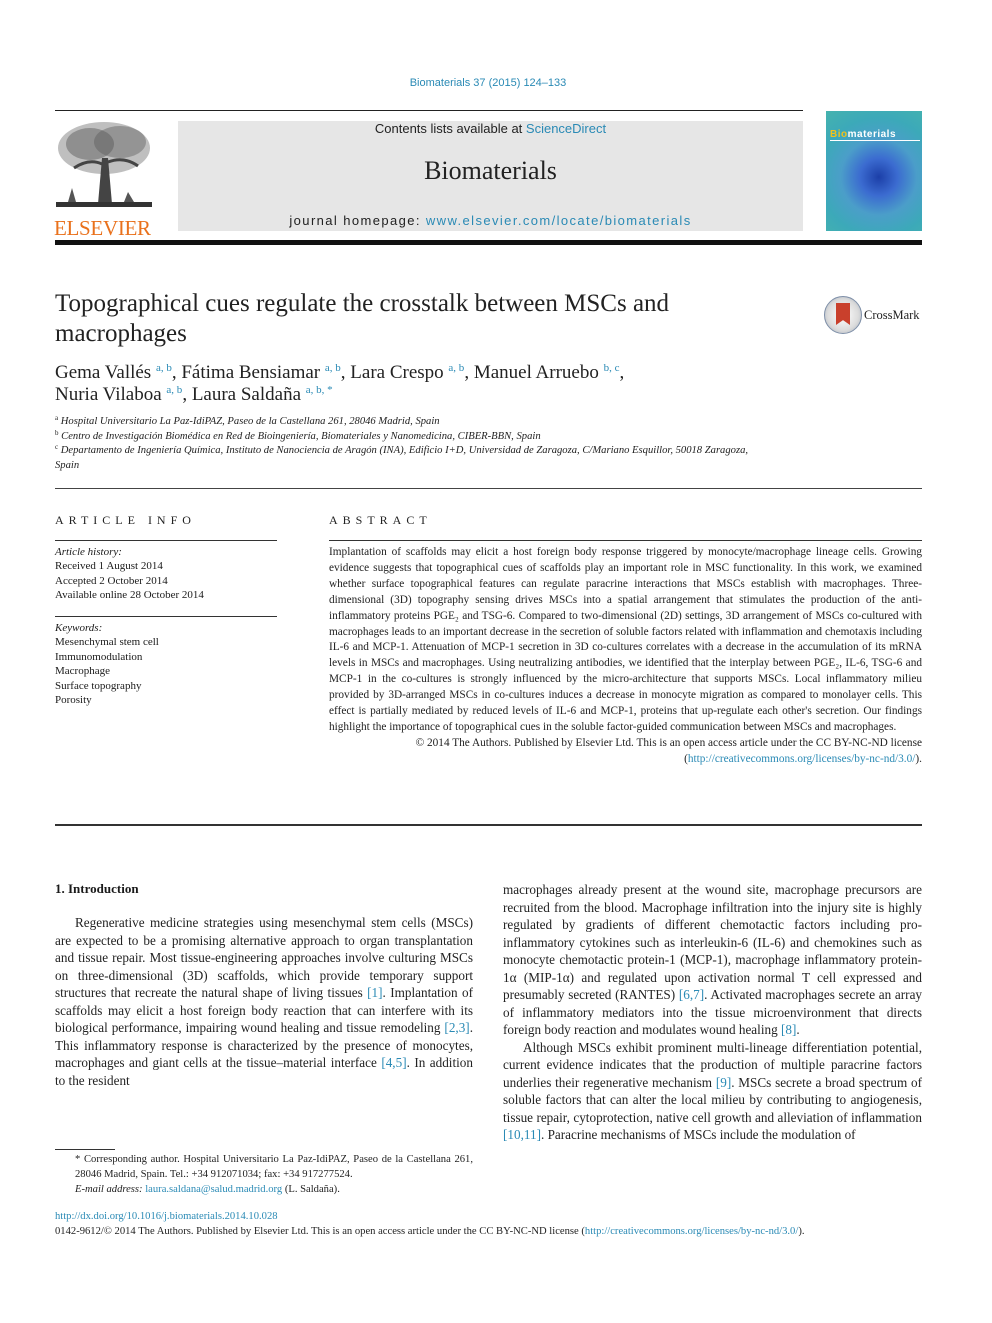 The image size is (992, 1323). What do you see at coordinates (118, 394) in the screenshot?
I see `author: Nuria Vilaboa a, b` at bounding box center [118, 394].